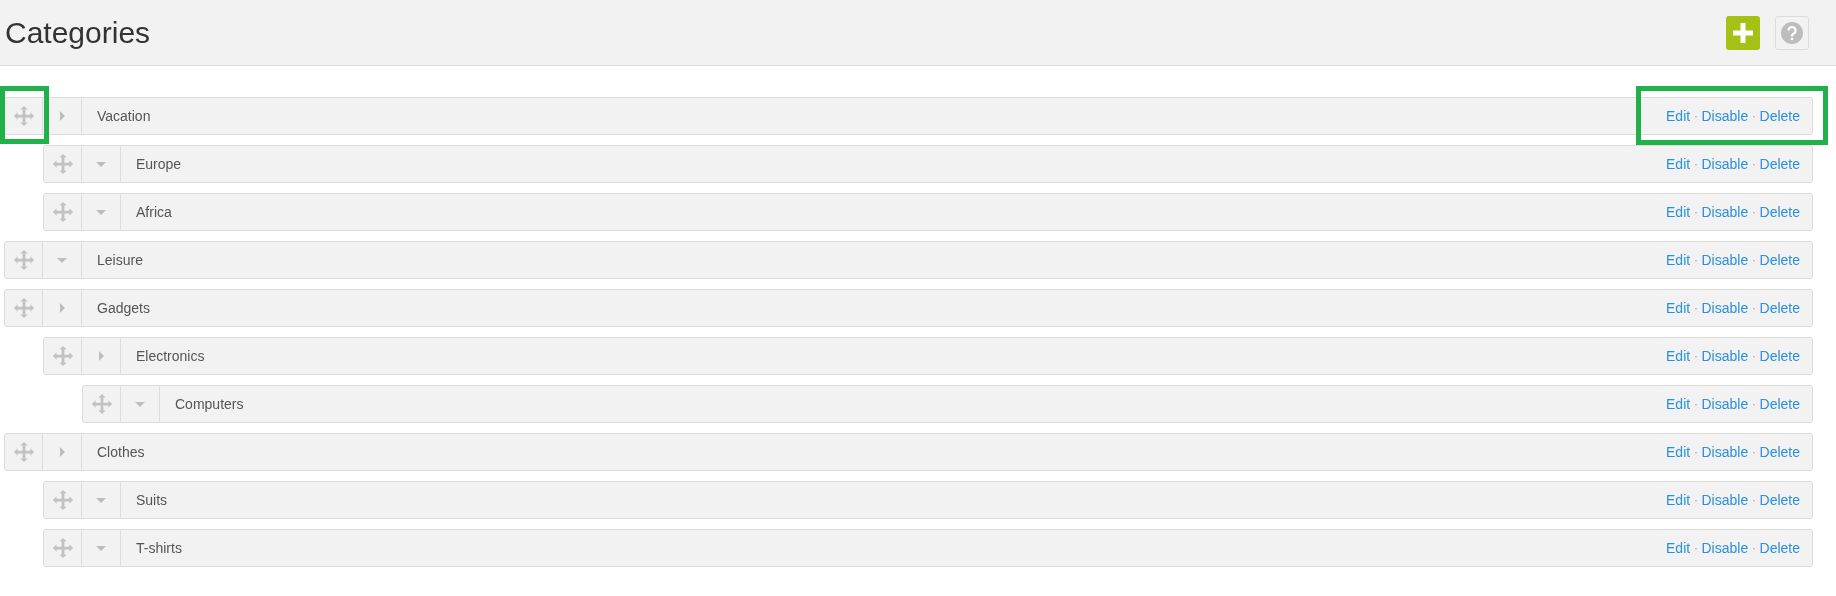 Image resolution: width=1836 pixels, height=596 pixels. Describe the element at coordinates (124, 116) in the screenshot. I see `category-name: Vacation` at that location.